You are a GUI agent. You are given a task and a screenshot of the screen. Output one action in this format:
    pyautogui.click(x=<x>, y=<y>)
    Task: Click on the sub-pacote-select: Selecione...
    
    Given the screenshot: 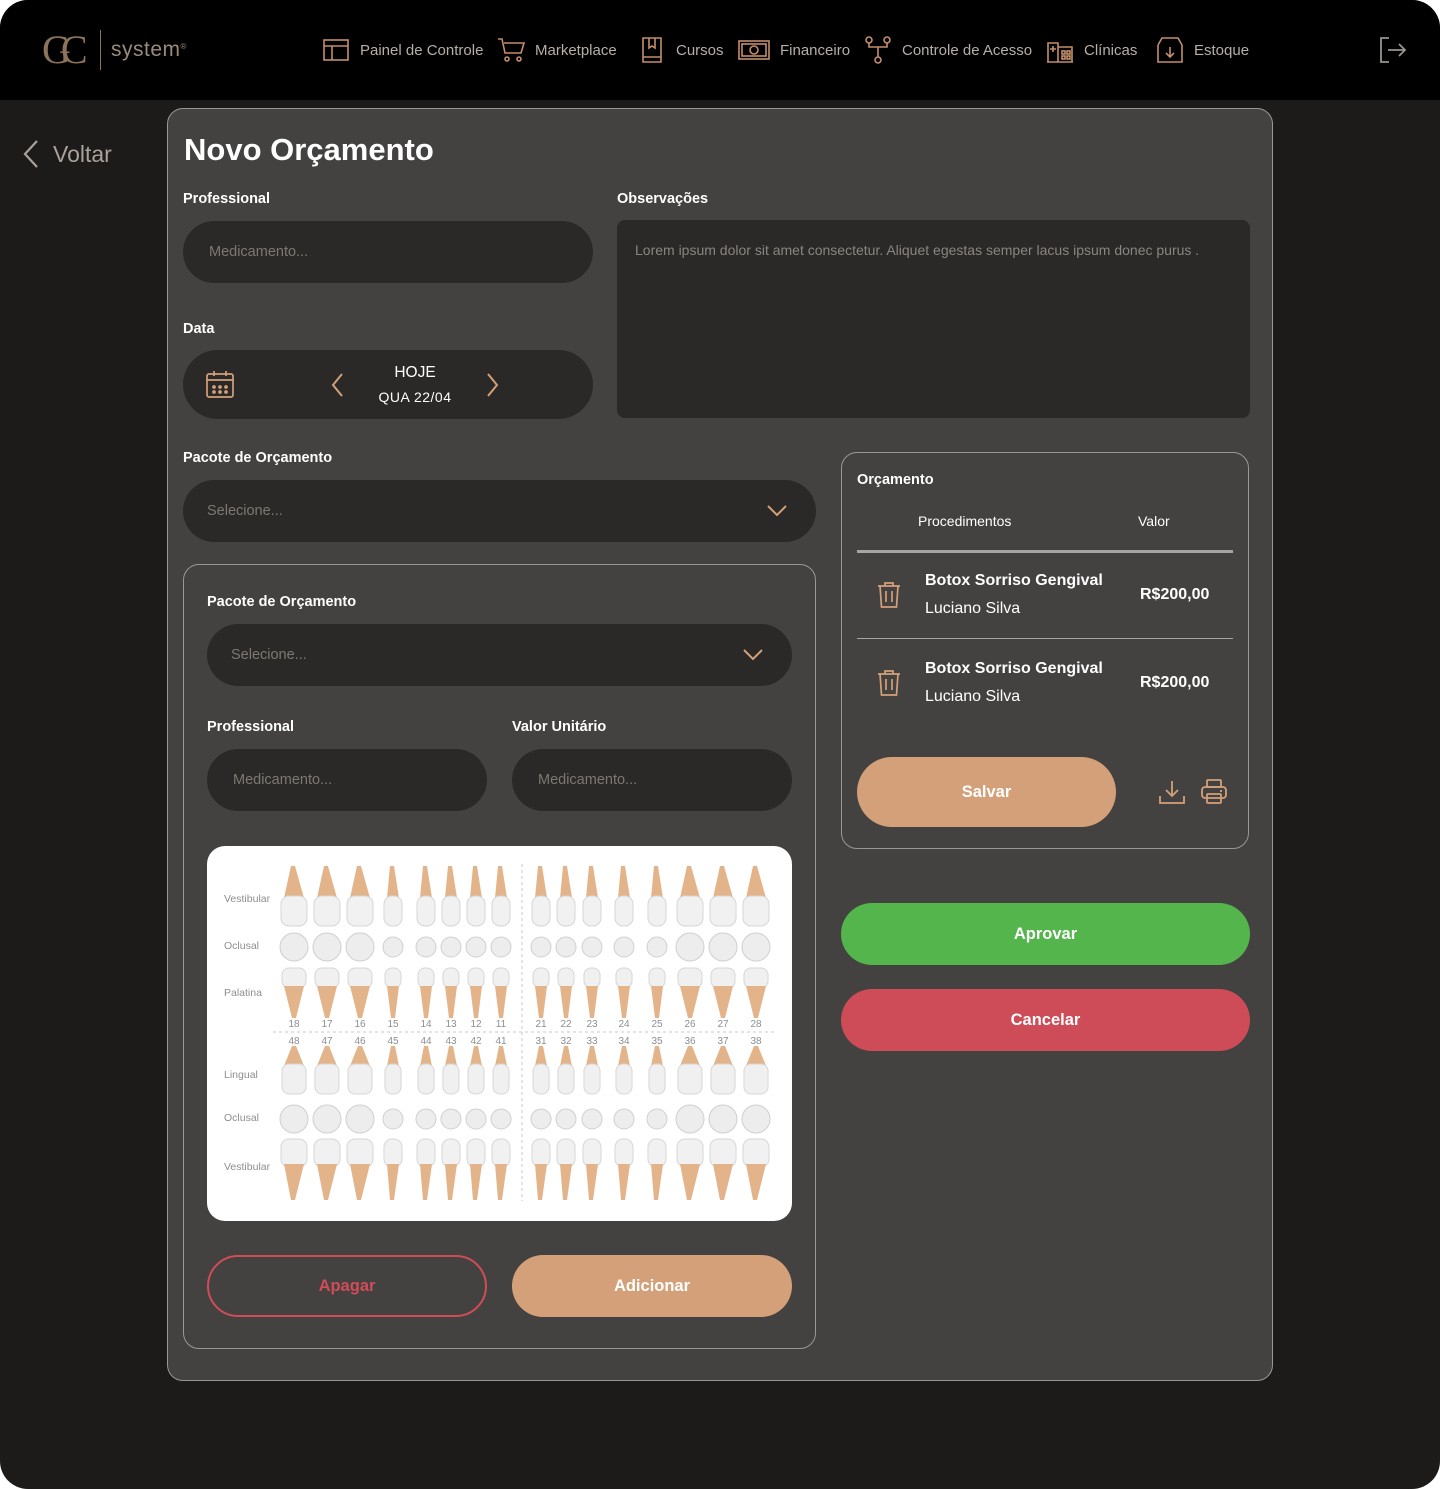 What is the action you would take?
    pyautogui.click(x=499, y=655)
    